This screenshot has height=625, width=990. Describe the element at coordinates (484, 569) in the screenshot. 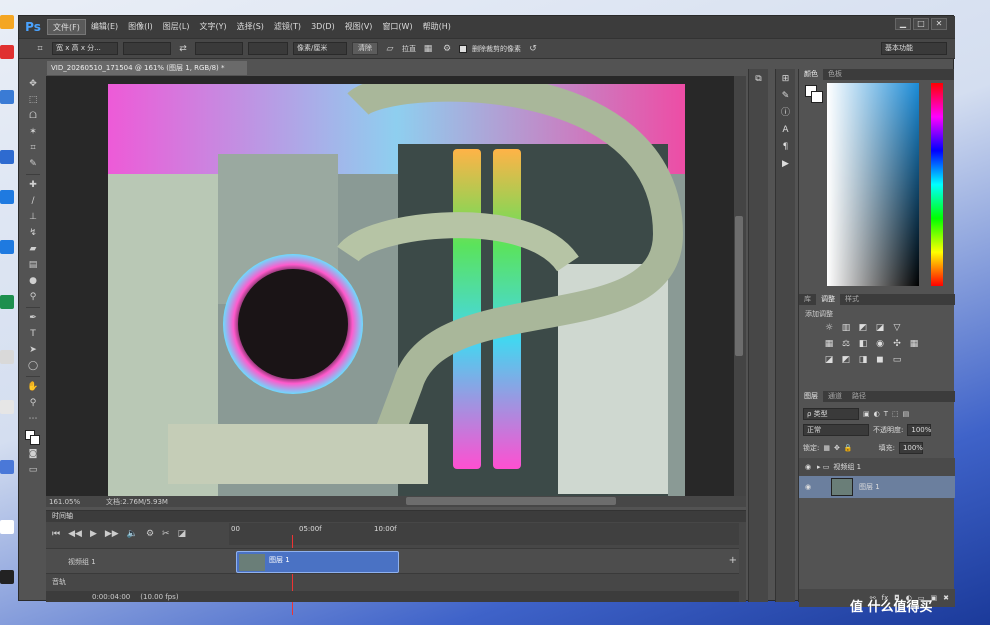

I see `timeline-ruler: 00 05:00f 10:00f` at that location.